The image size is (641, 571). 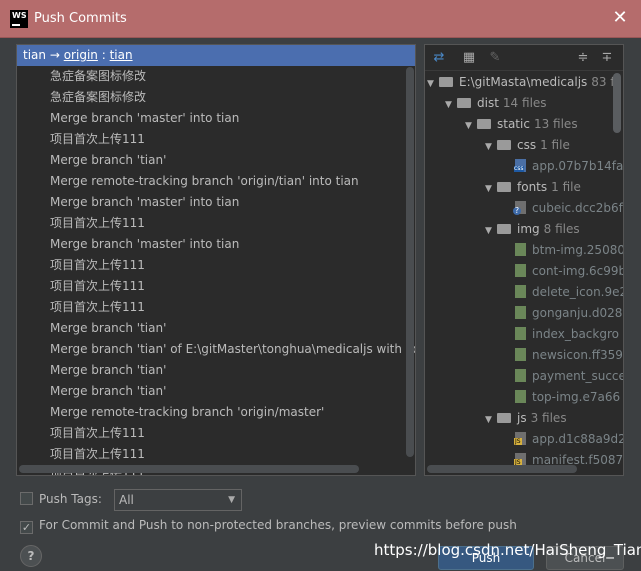 What do you see at coordinates (577, 208) in the screenshot?
I see `file-name: cubeic.dcc2b6f` at bounding box center [577, 208].